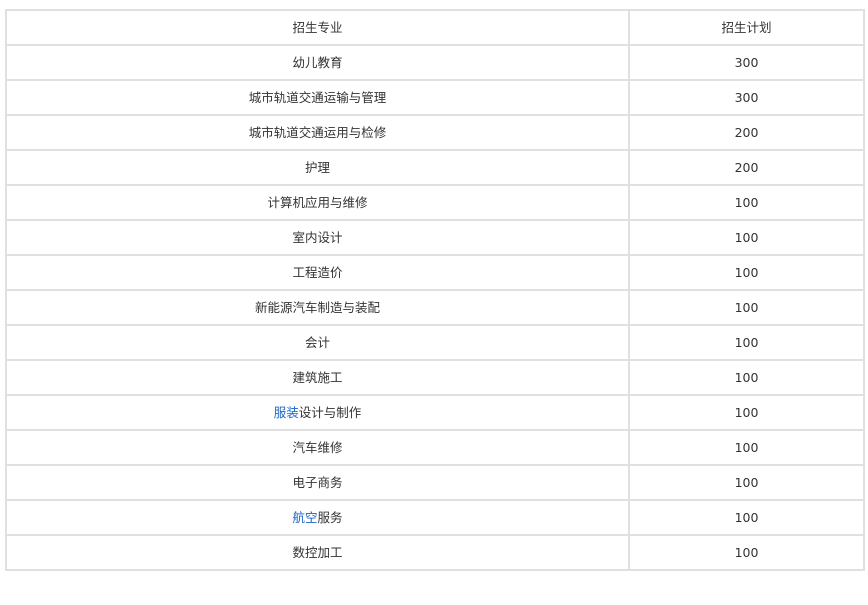 Image resolution: width=868 pixels, height=605 pixels. What do you see at coordinates (317, 62) in the screenshot?
I see `major-cell: 幼儿教育` at bounding box center [317, 62].